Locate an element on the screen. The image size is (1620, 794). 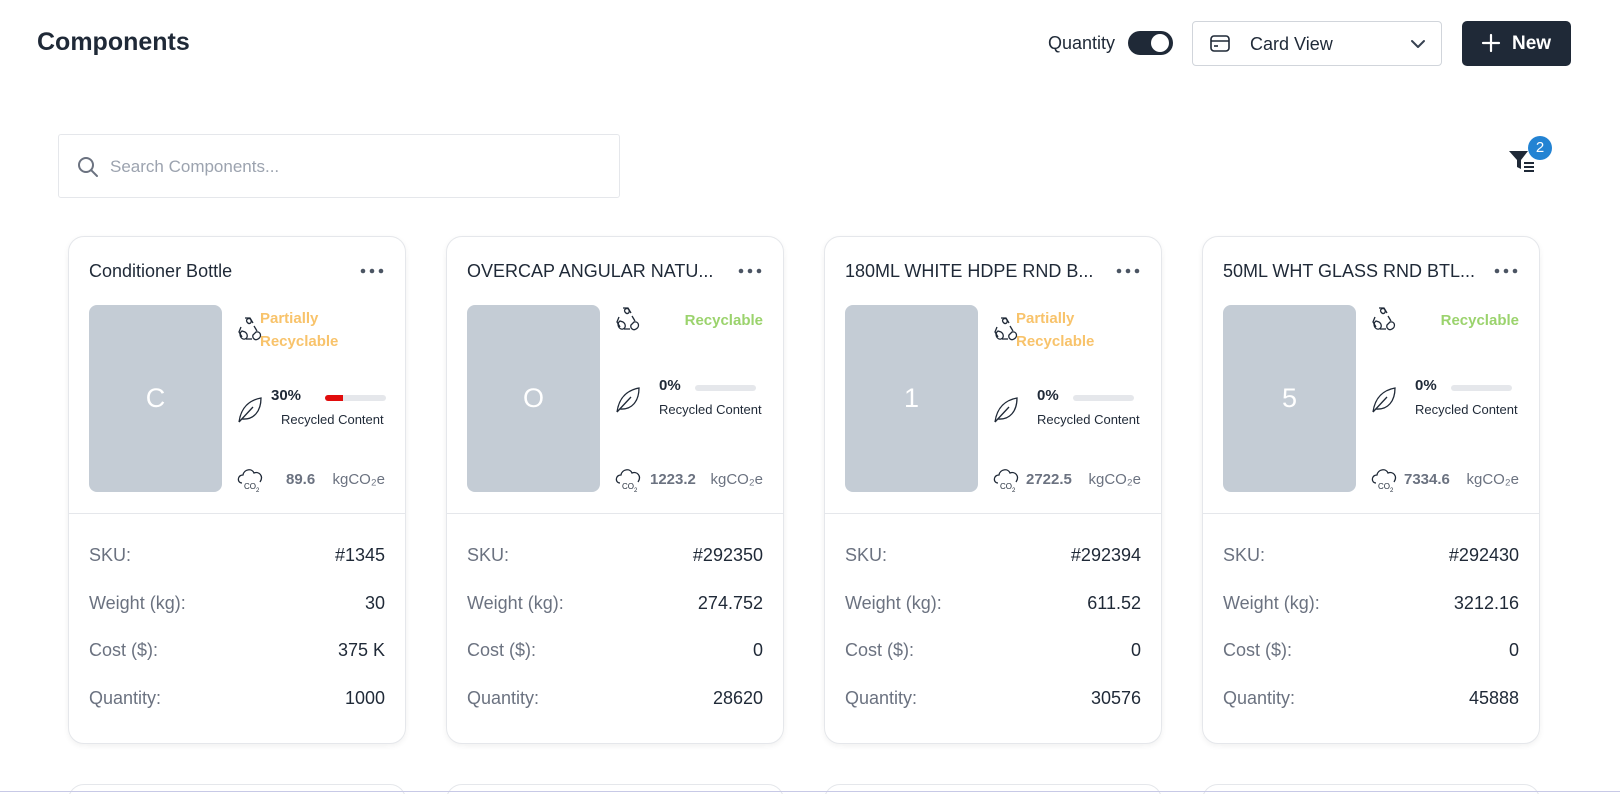
card-view-icon is located at coordinates (1220, 46).